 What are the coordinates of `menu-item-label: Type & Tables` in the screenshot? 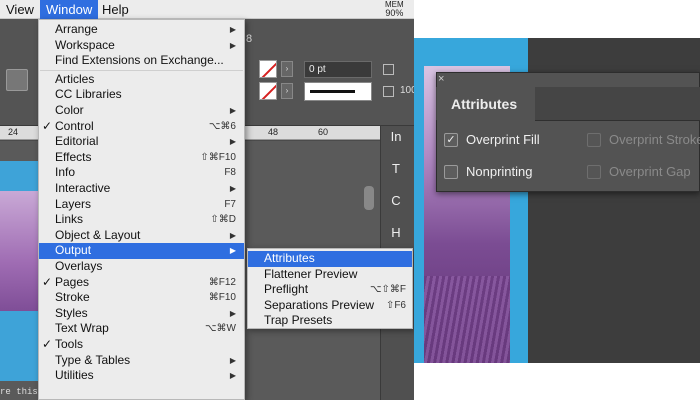 It's located at (93, 359).